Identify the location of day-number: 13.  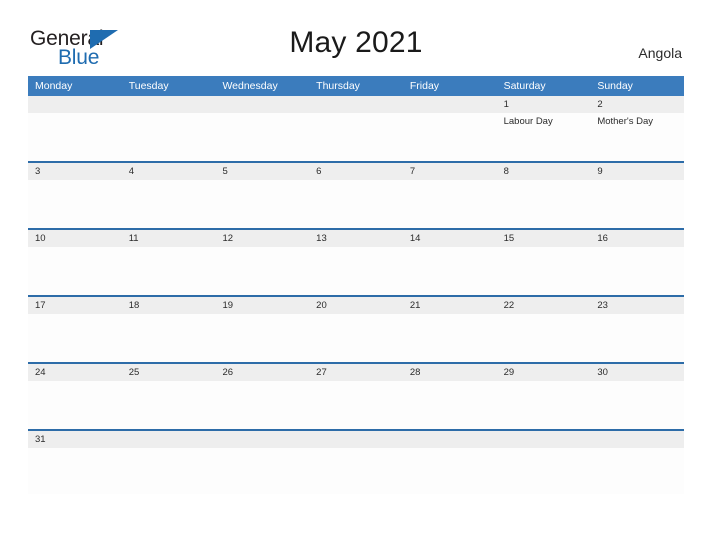
(356, 238).